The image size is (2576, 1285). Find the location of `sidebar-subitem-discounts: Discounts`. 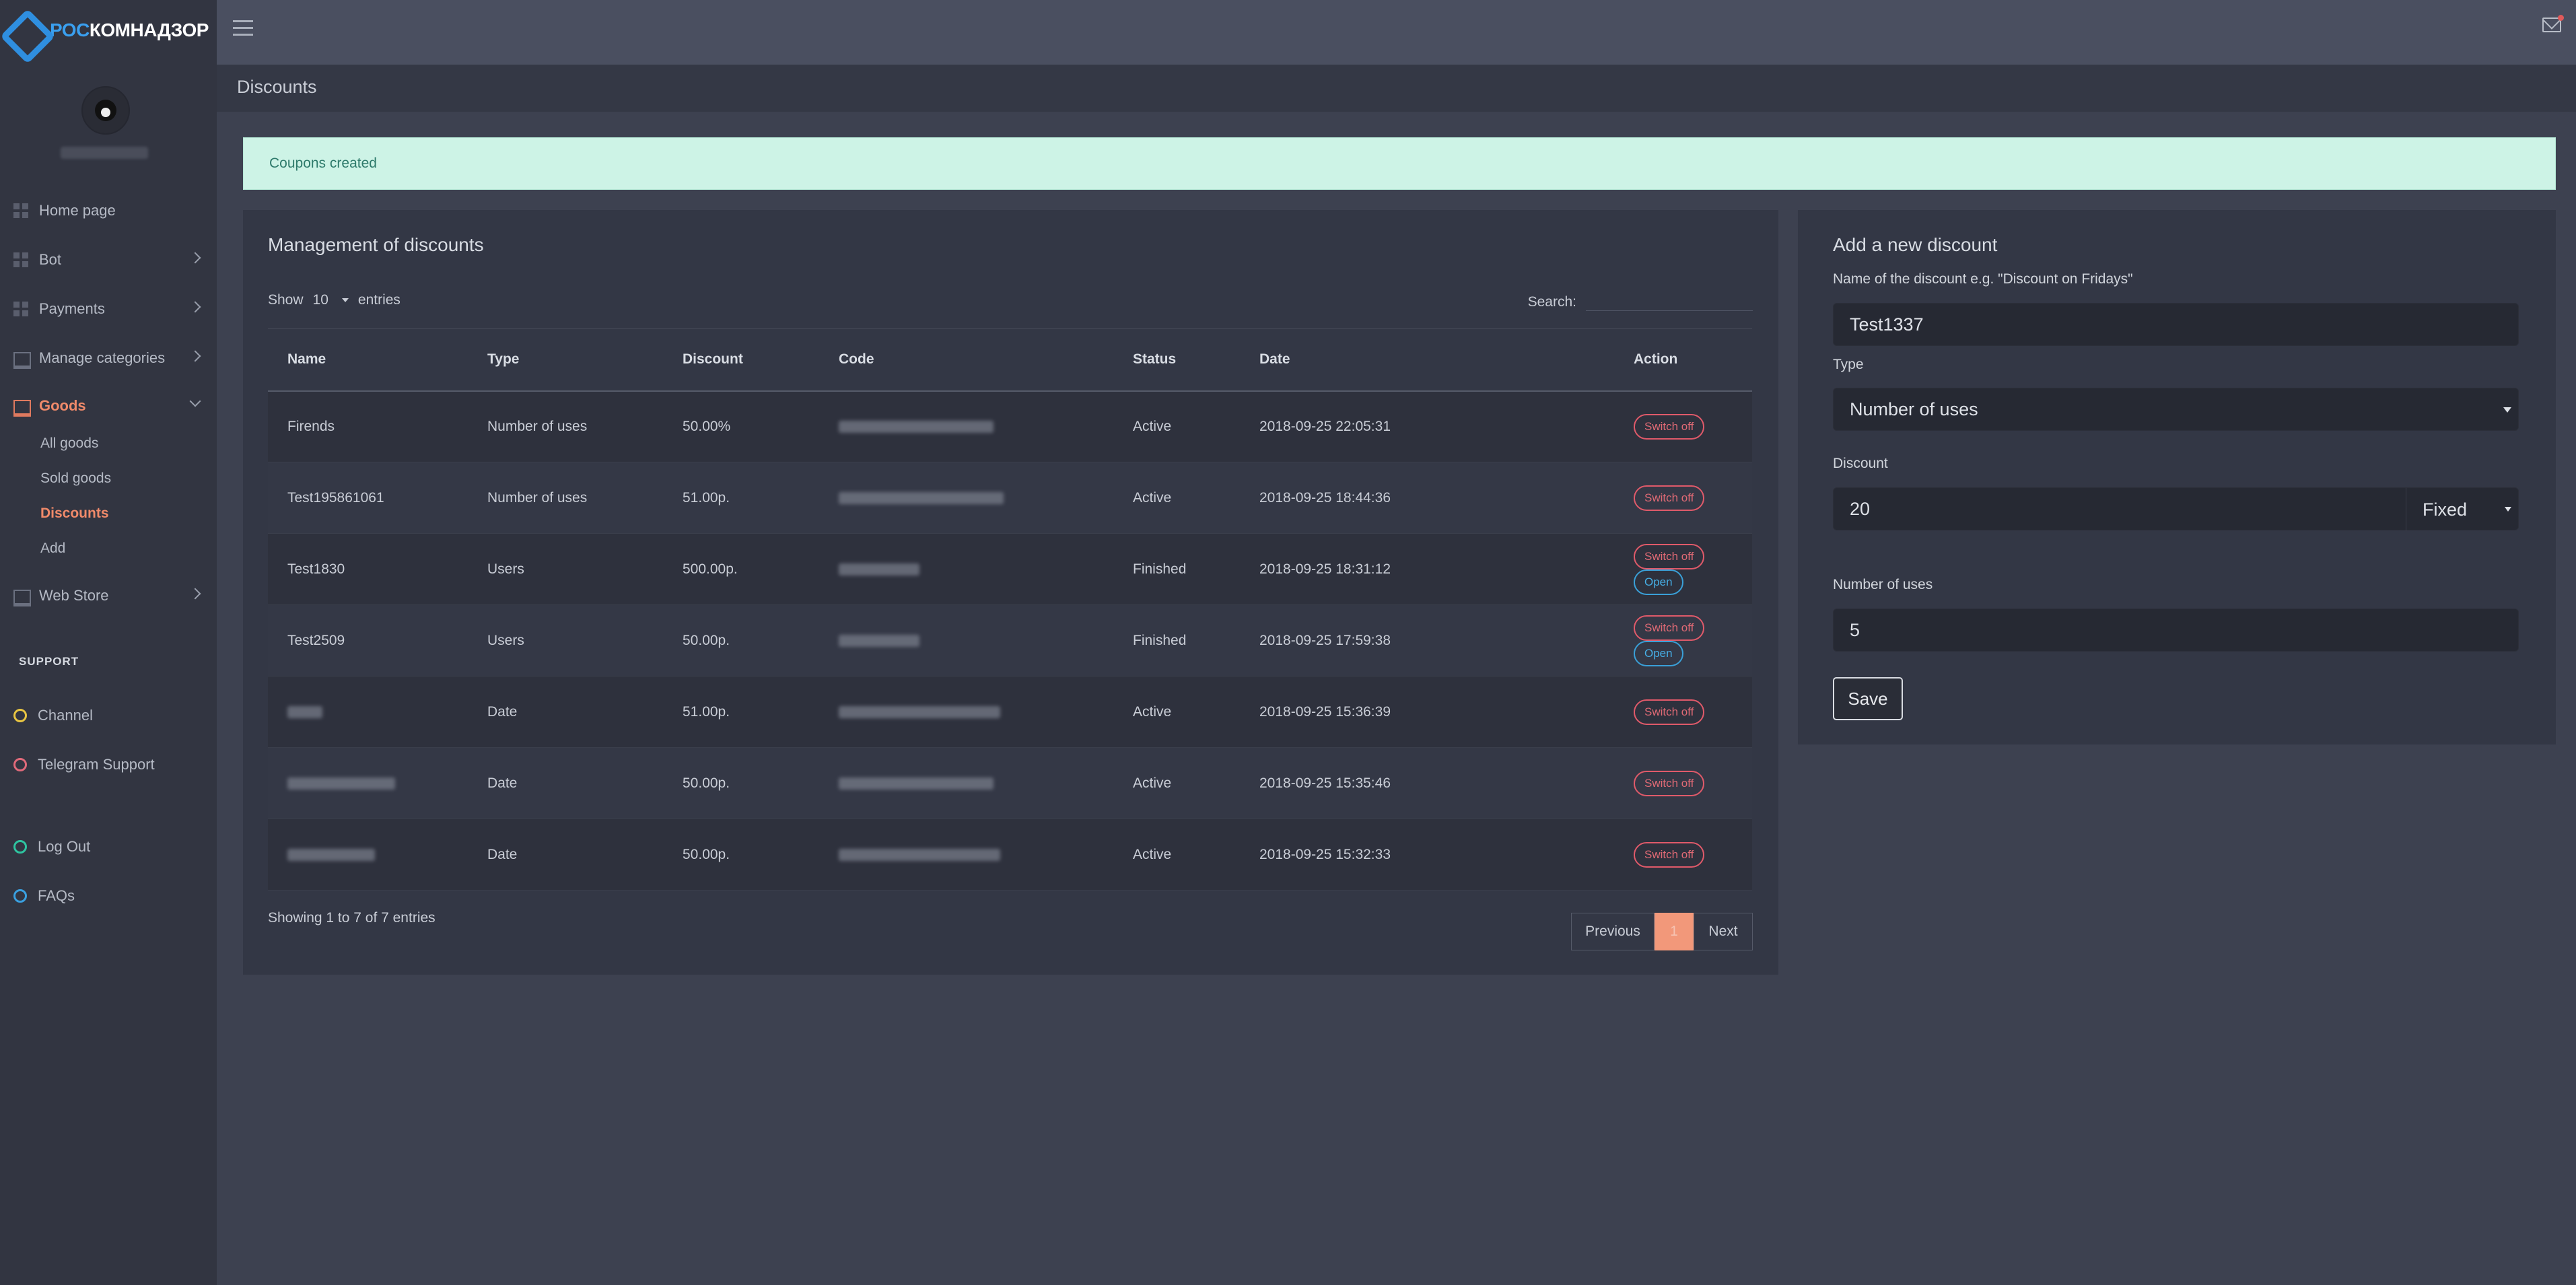

sidebar-subitem-discounts: Discounts is located at coordinates (74, 514).